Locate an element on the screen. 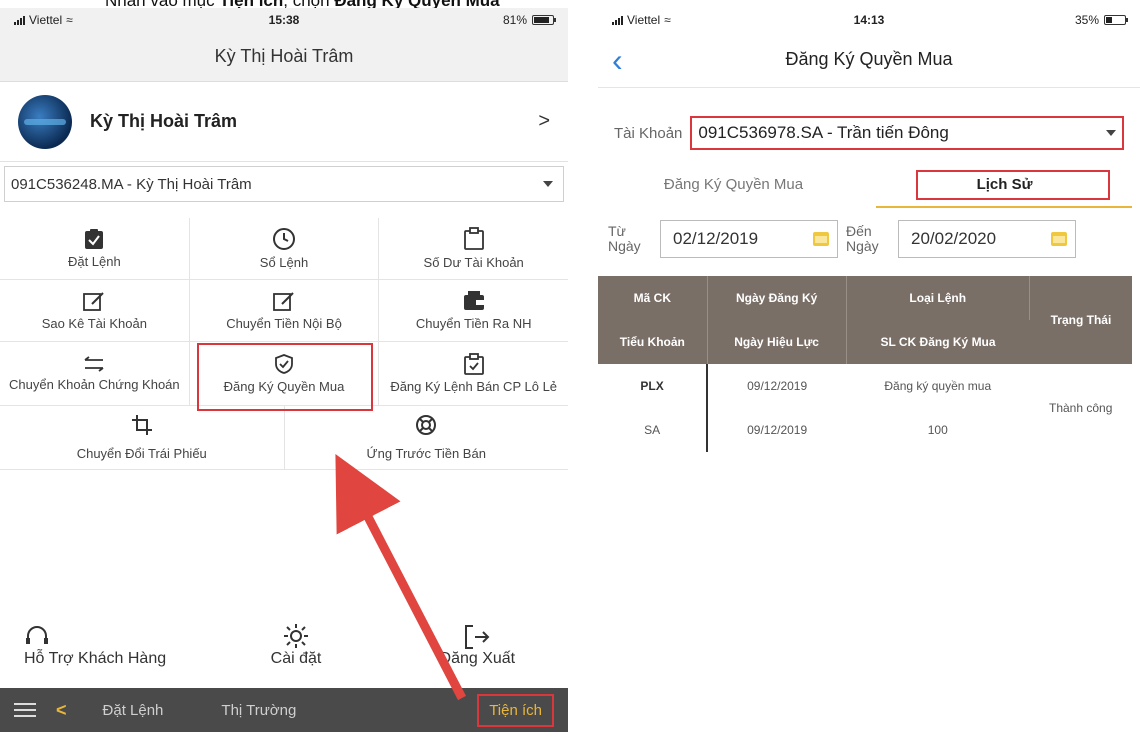 The width and height of the screenshot is (1140, 738). avatar is located at coordinates (45, 121).